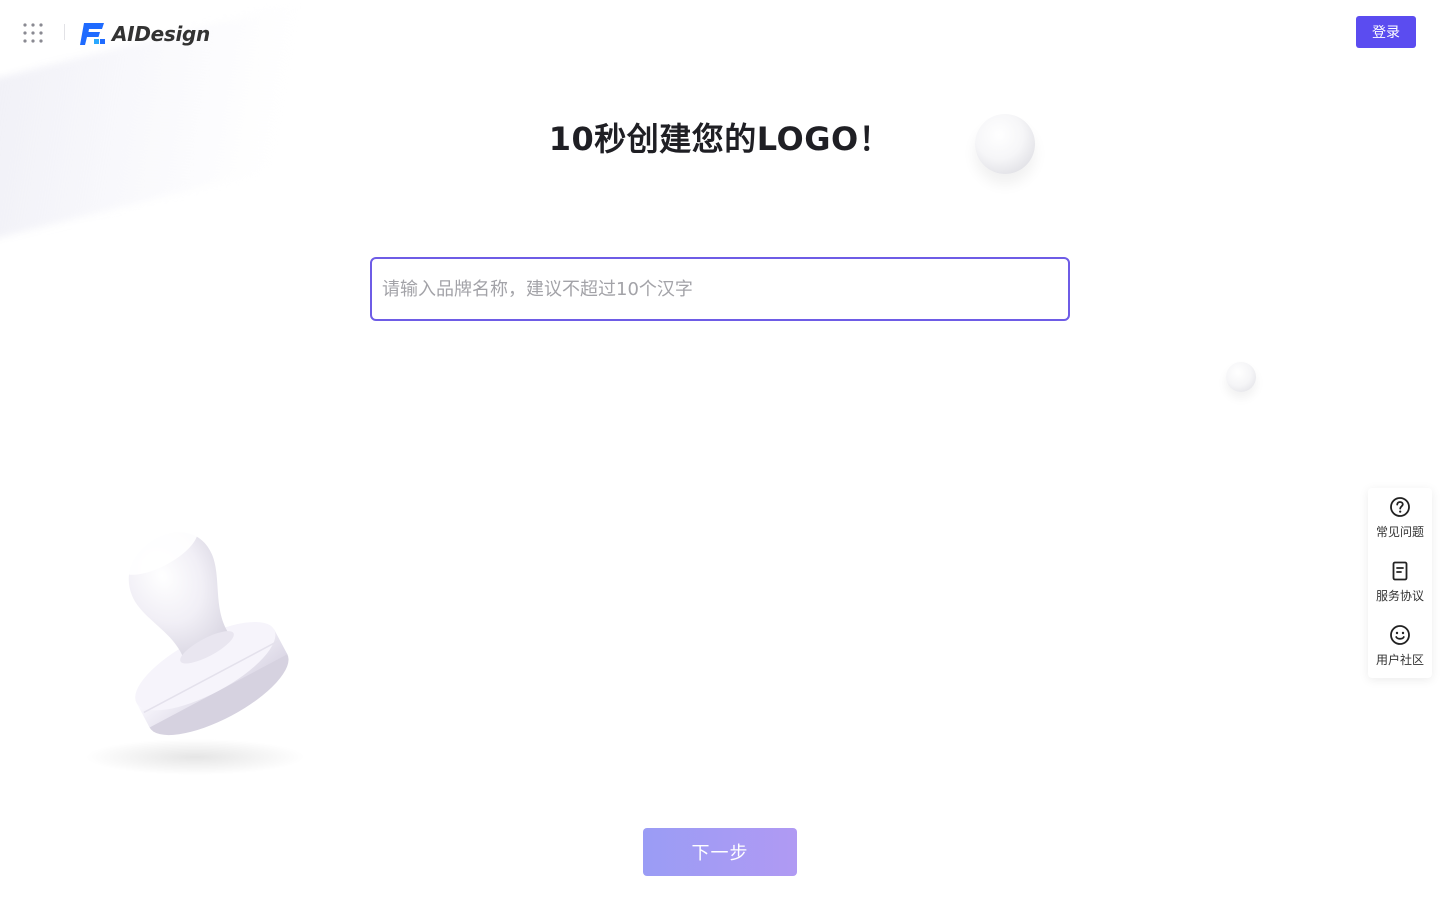  I want to click on user-community-label: 用户社区, so click(1399, 660).